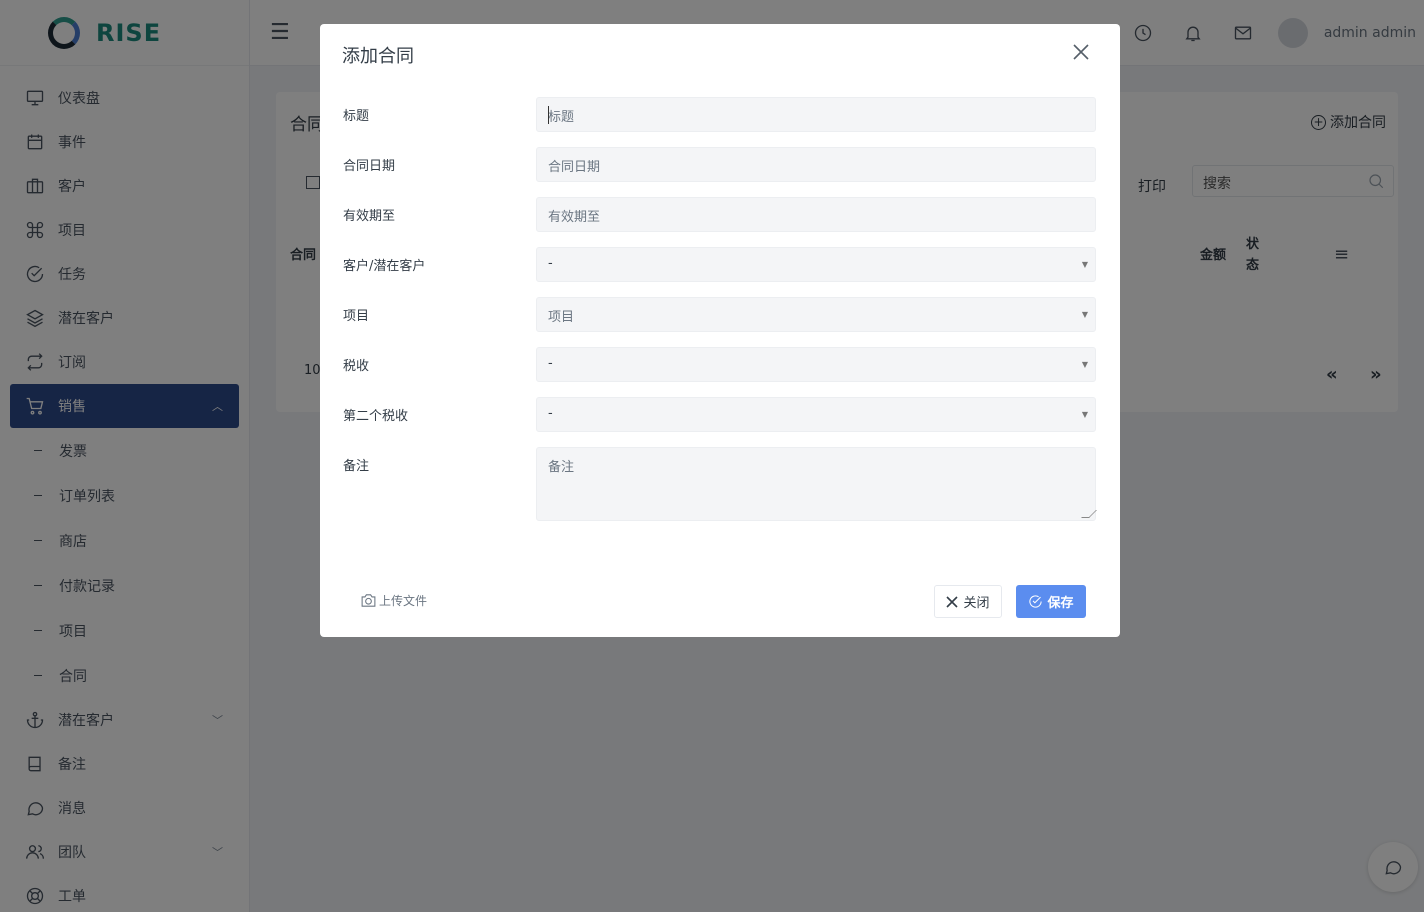  Describe the element at coordinates (816, 214) in the screenshot. I see `valid-until-input: 有效期至` at that location.